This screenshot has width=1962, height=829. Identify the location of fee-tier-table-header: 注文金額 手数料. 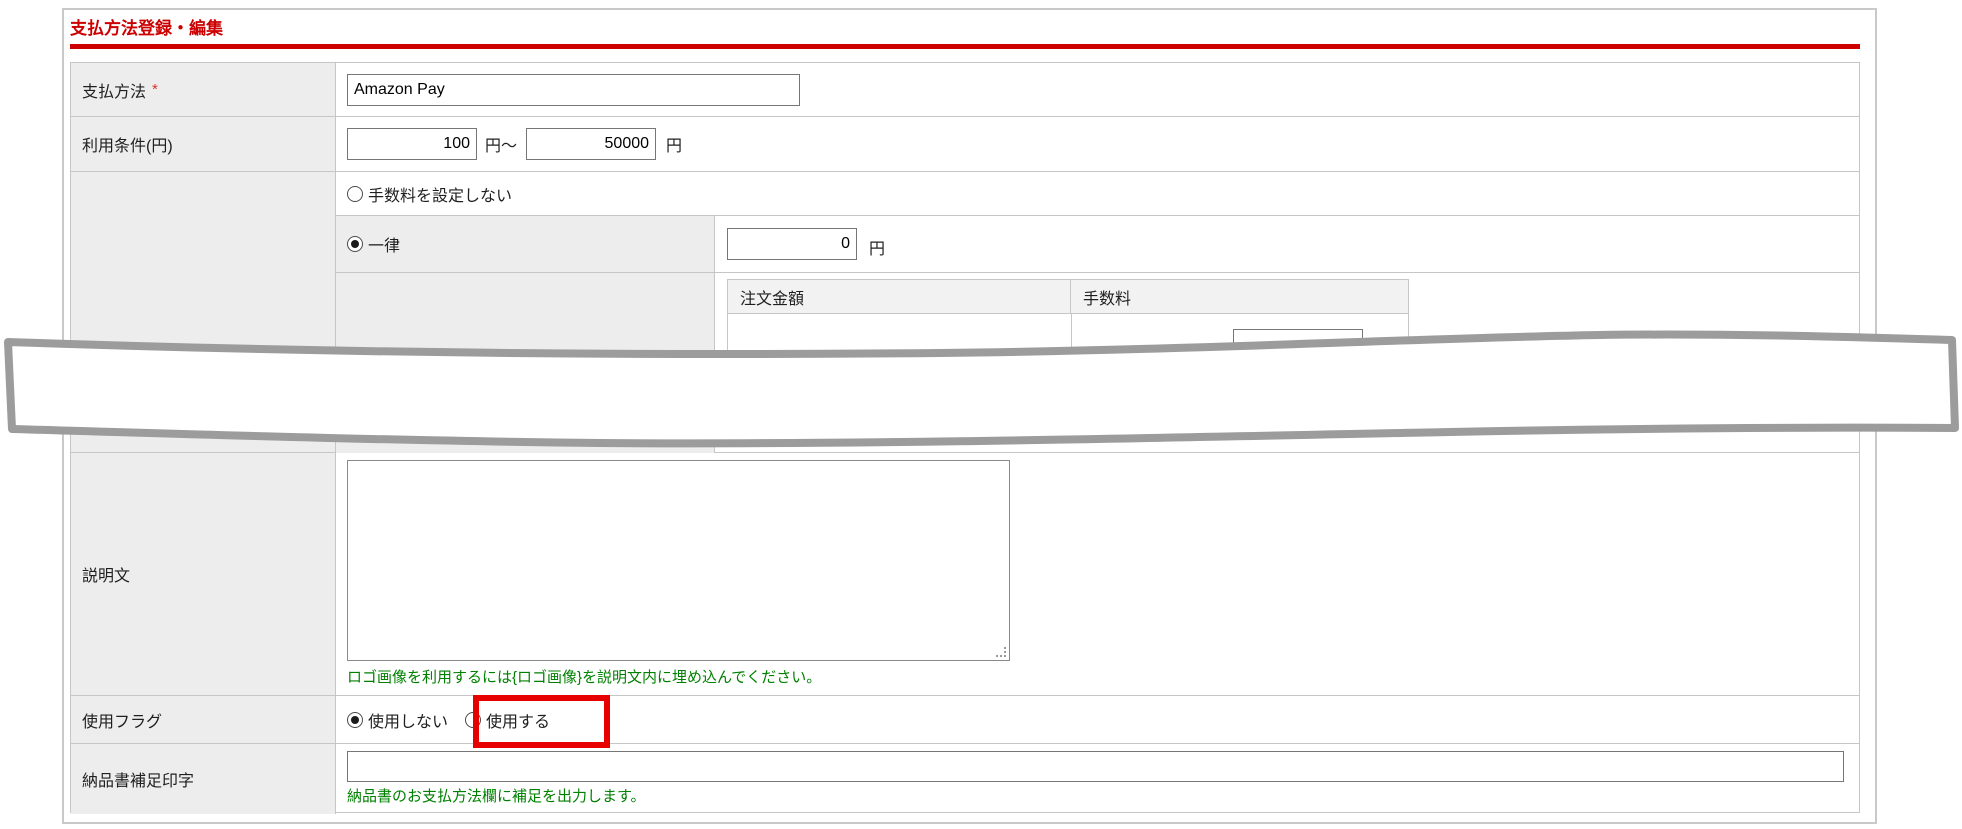
(1068, 297).